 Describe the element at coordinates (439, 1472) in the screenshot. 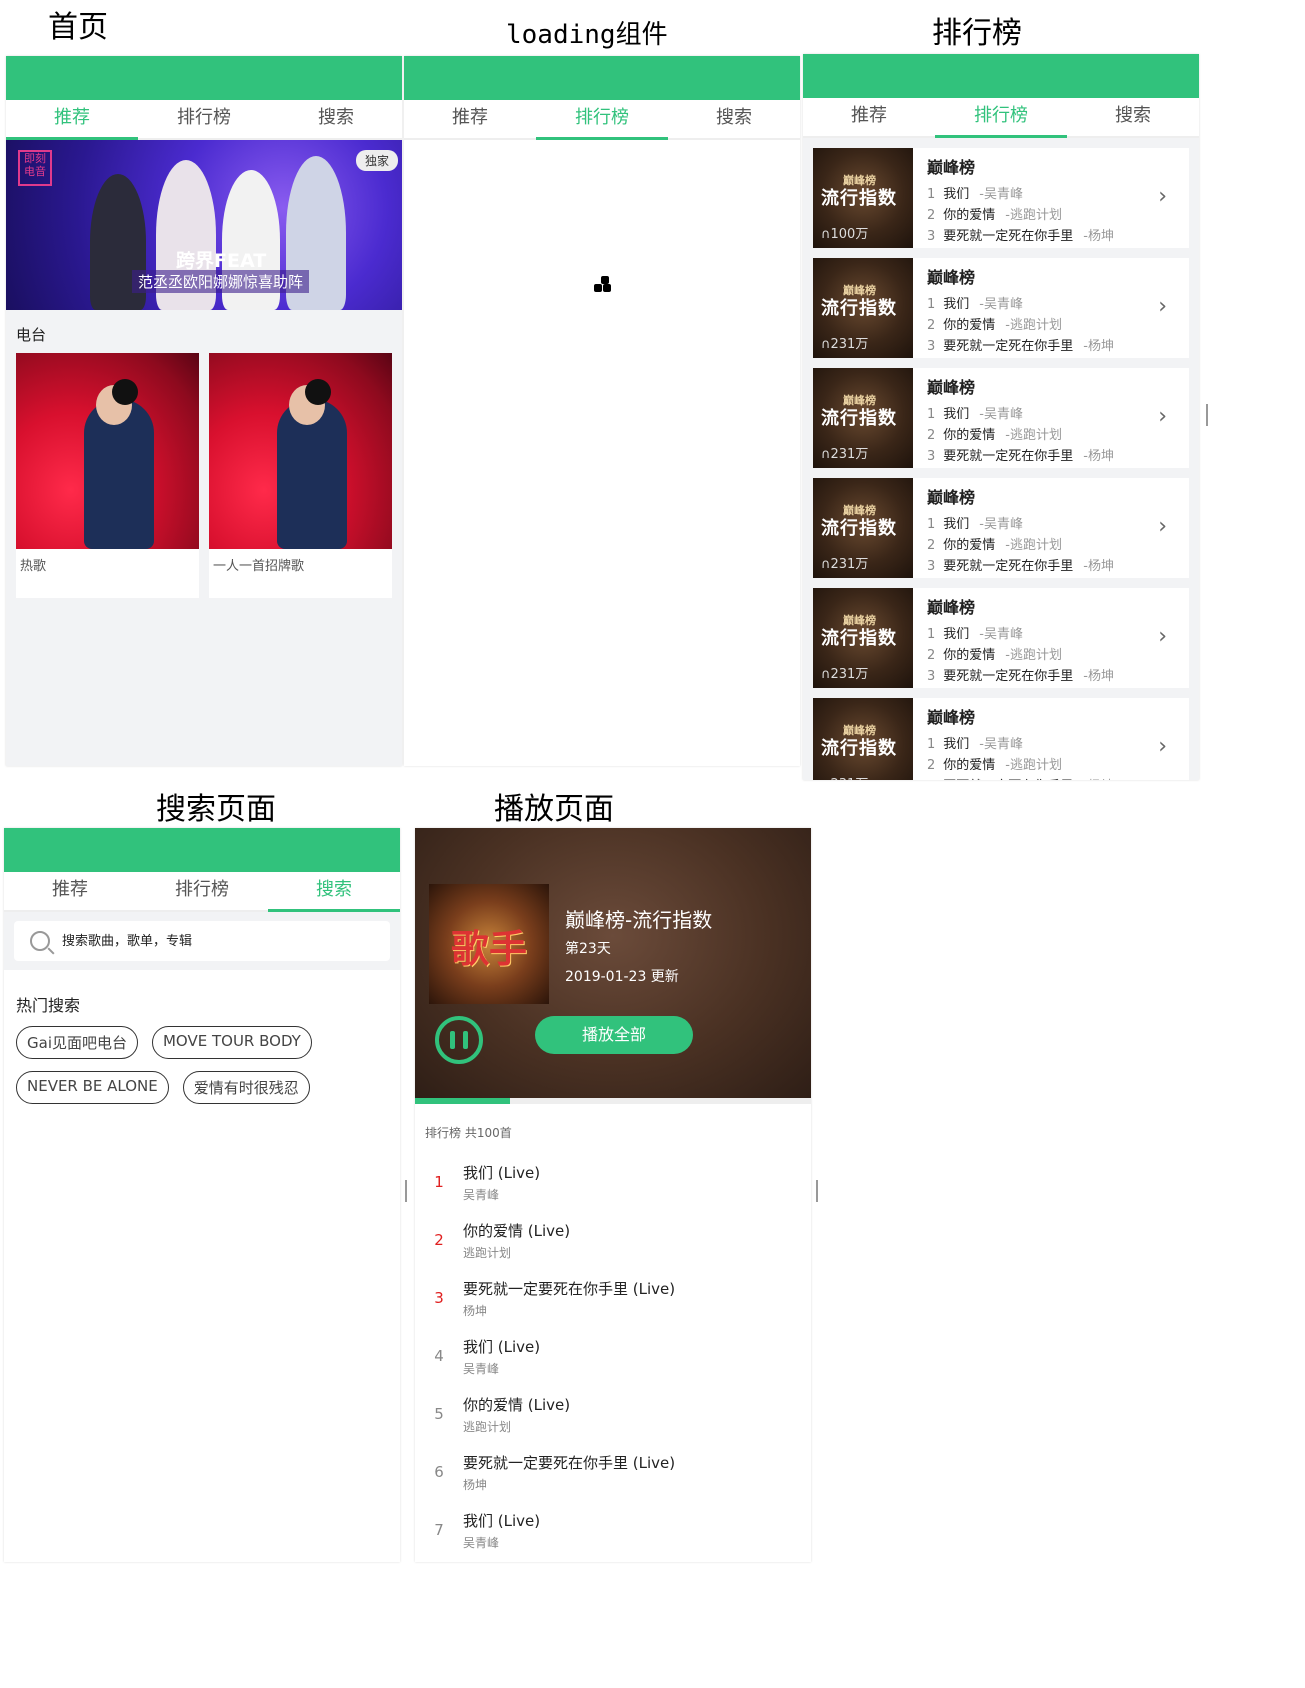

I see `song-rank-number: 6` at that location.